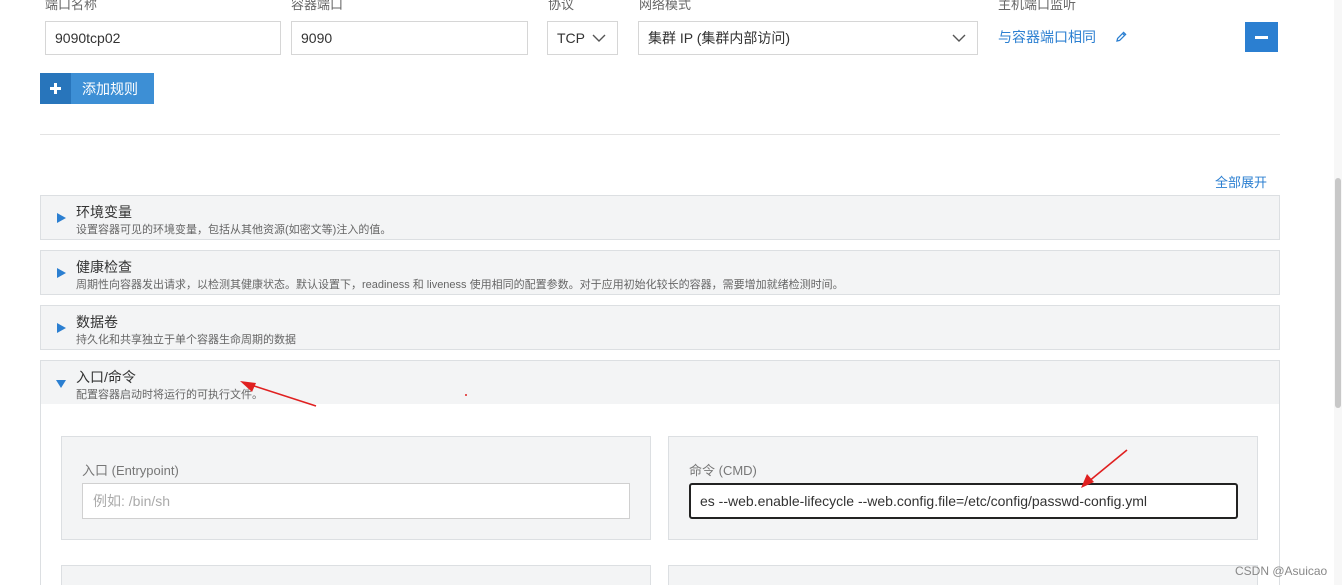 This screenshot has width=1342, height=585. Describe the element at coordinates (665, 6) in the screenshot. I see `network-mode-header: 网络模式` at that location.